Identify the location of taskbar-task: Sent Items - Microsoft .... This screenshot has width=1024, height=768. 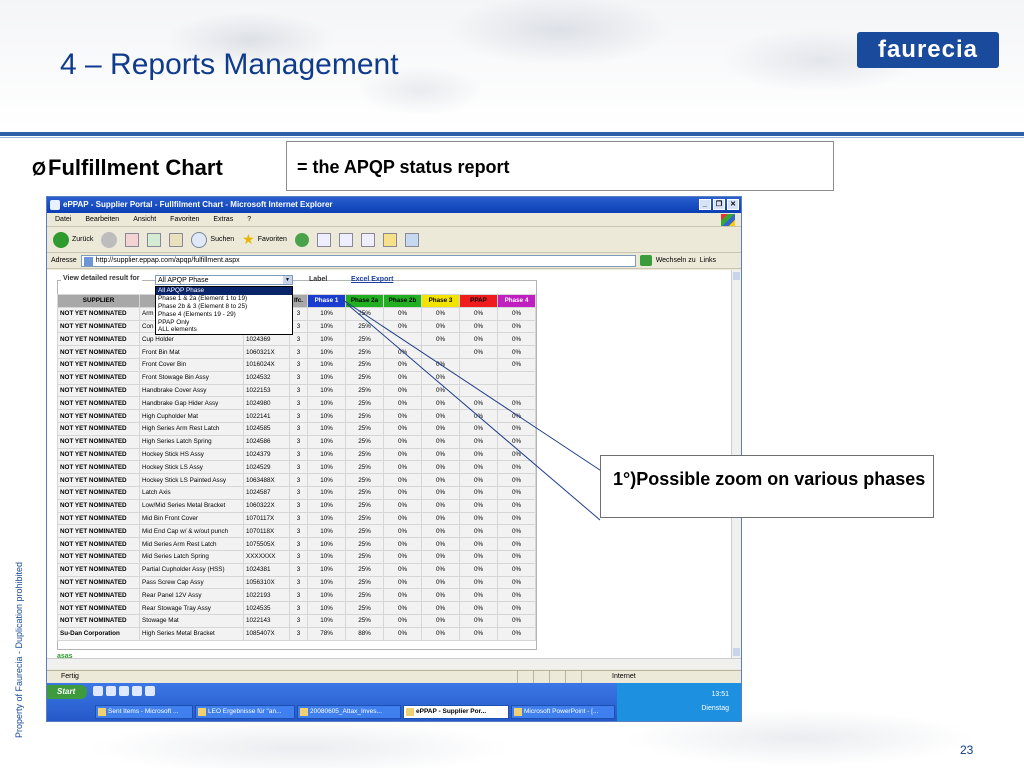
(144, 712).